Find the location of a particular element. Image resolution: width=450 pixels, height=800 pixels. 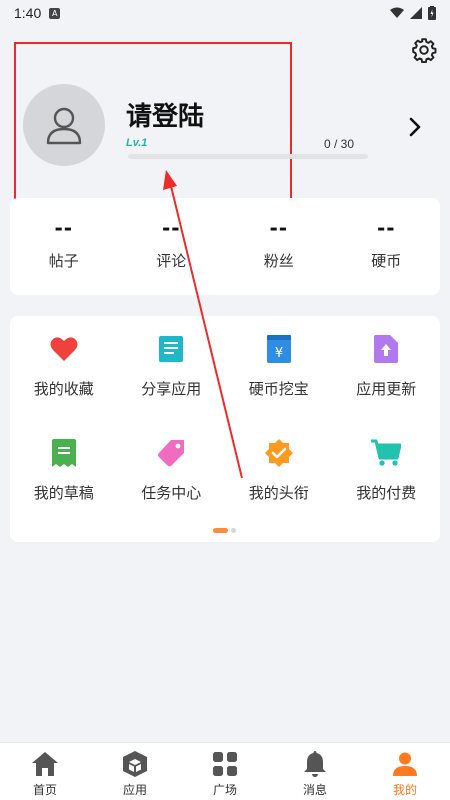

menu-item-favorites: 我的收藏 is located at coordinates (64, 375).